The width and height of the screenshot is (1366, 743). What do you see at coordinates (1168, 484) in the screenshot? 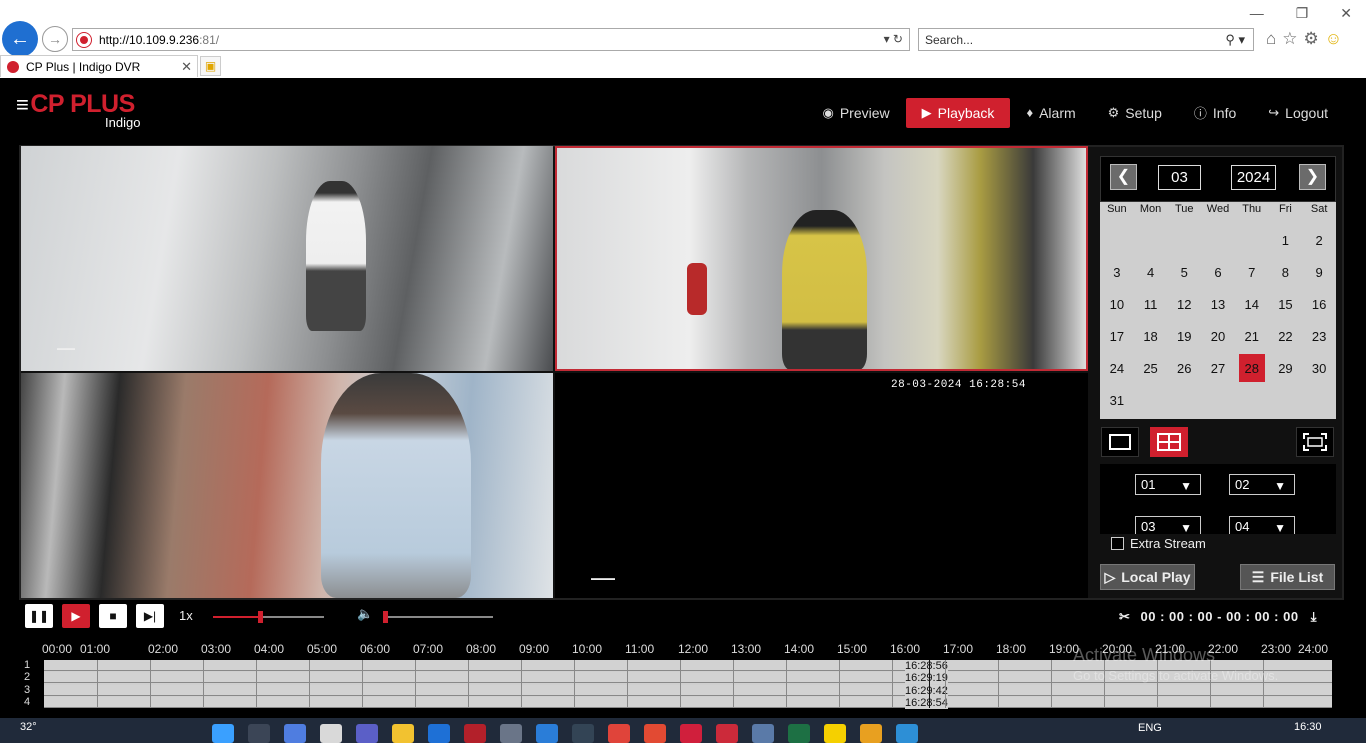
I see `channel-select-1: 01 ▼` at bounding box center [1168, 484].